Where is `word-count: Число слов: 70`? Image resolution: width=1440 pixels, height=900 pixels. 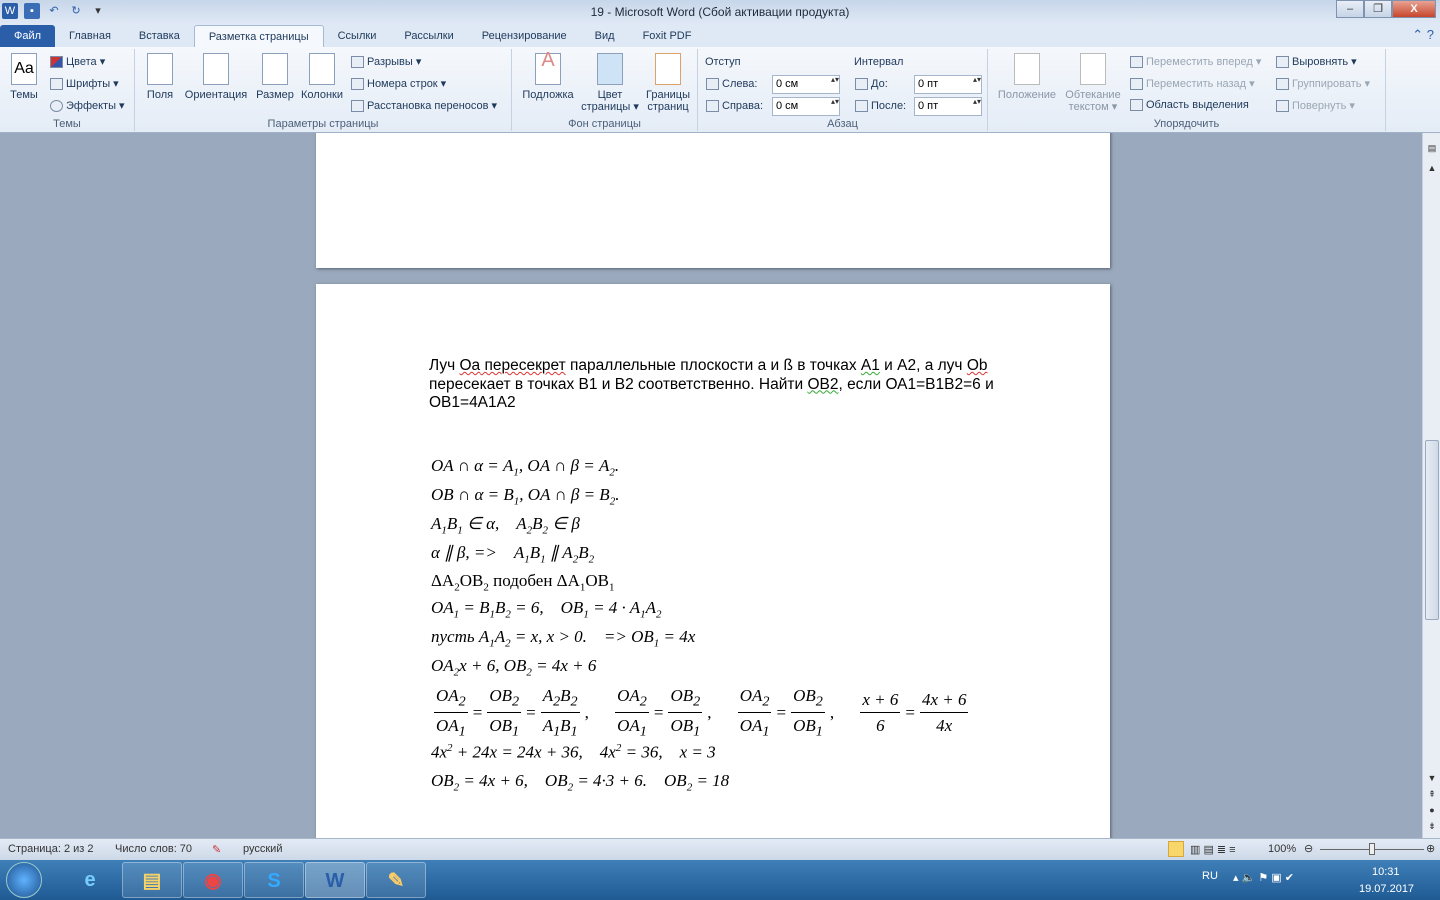 word-count: Число слов: 70 is located at coordinates (153, 849).